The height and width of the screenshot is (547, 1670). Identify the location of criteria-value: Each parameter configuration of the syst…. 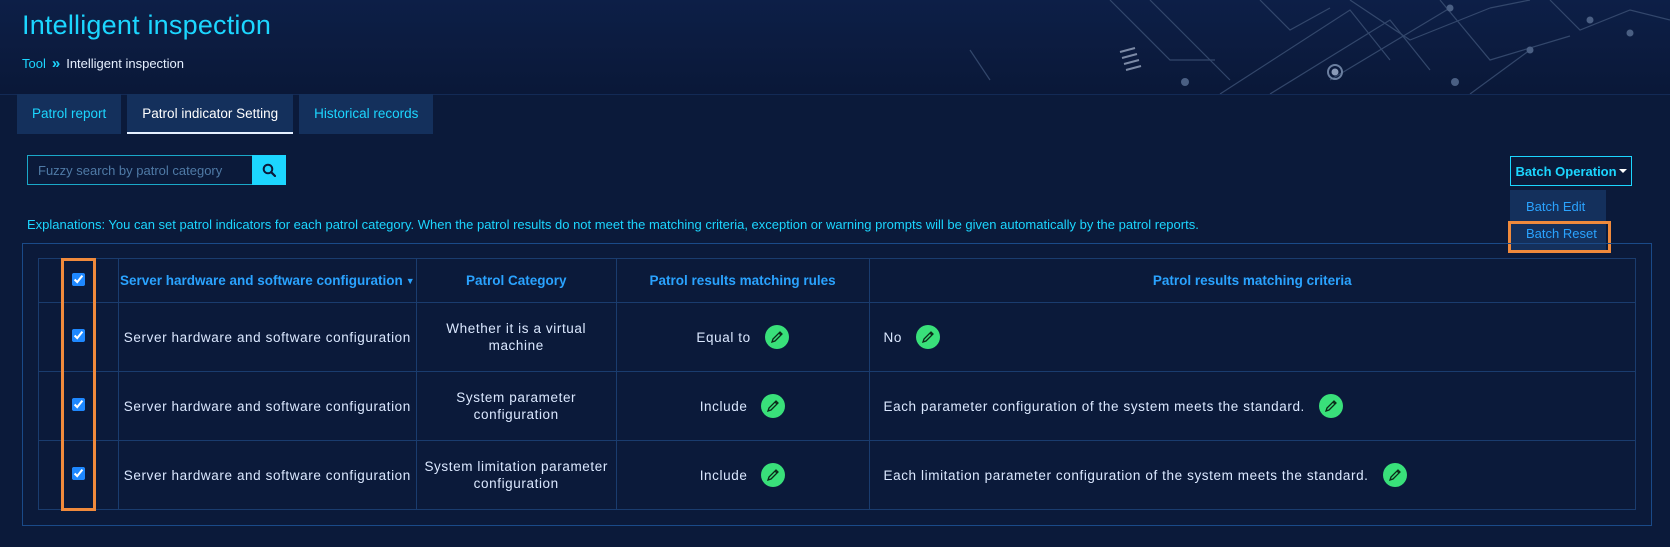
(1094, 406).